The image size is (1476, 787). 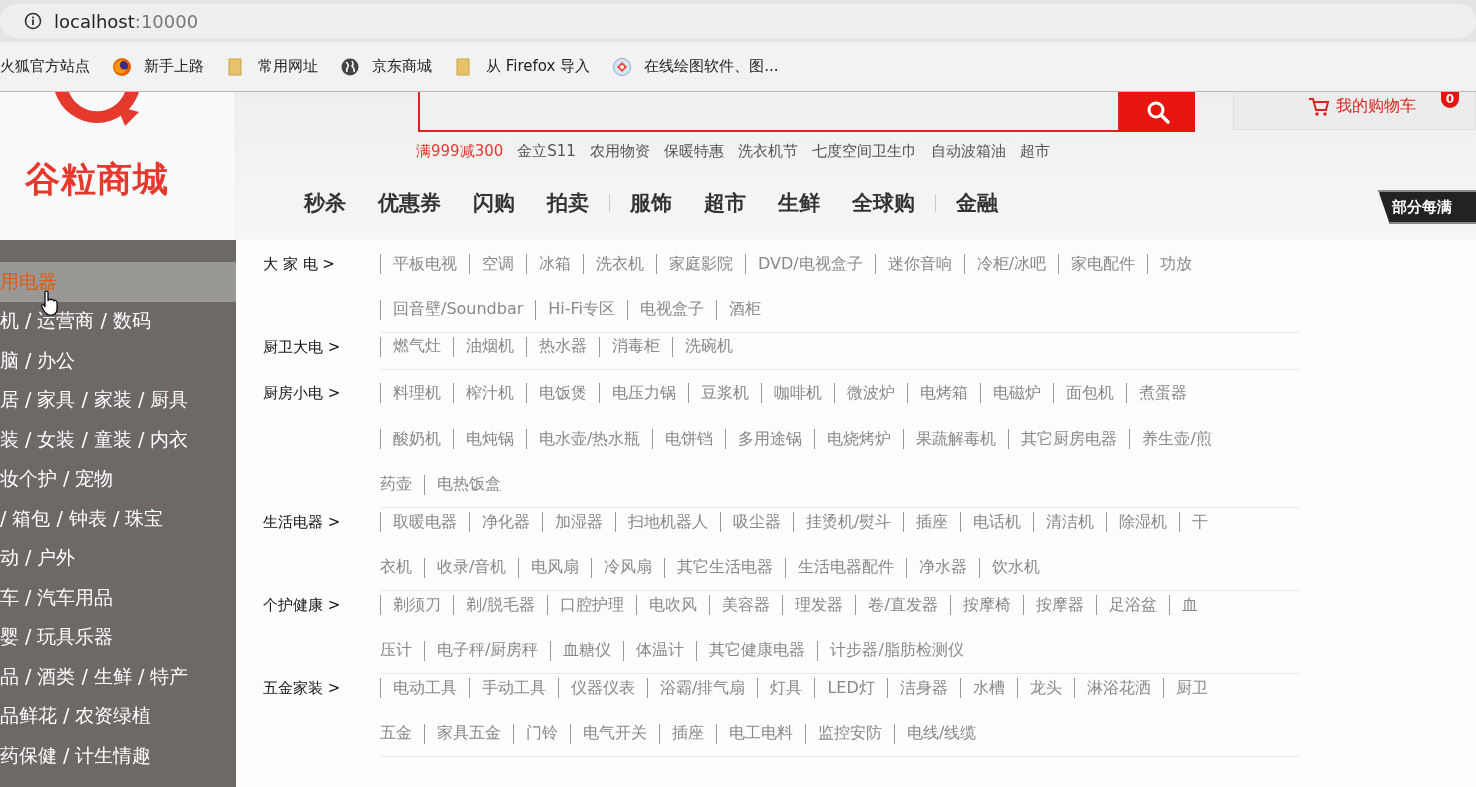 What do you see at coordinates (321, 614) in the screenshot?
I see `category-title: 个护健康 >` at bounding box center [321, 614].